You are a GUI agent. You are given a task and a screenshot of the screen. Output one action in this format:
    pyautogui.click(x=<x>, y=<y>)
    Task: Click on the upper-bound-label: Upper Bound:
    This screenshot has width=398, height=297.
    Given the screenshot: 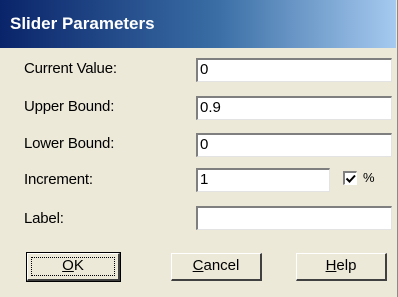 What is the action you would take?
    pyautogui.click(x=69, y=106)
    